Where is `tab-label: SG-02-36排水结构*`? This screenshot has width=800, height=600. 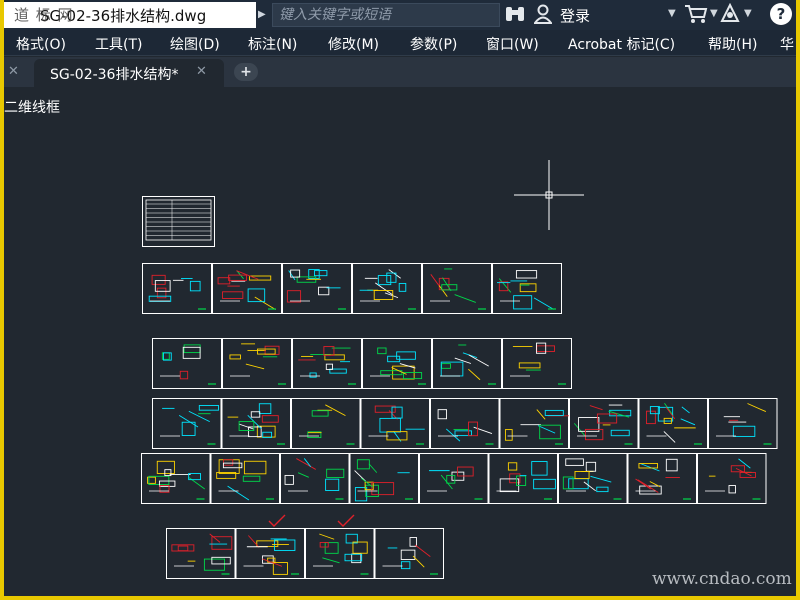 tab-label: SG-02-36排水结构* is located at coordinates (114, 75).